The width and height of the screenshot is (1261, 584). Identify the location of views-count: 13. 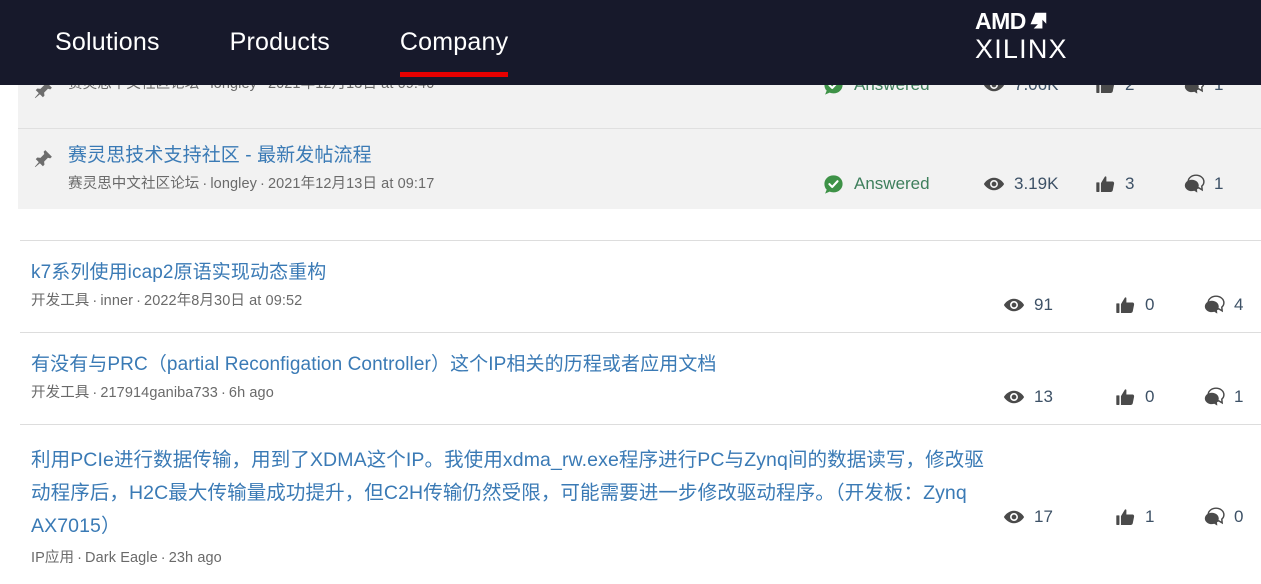
(1043, 396).